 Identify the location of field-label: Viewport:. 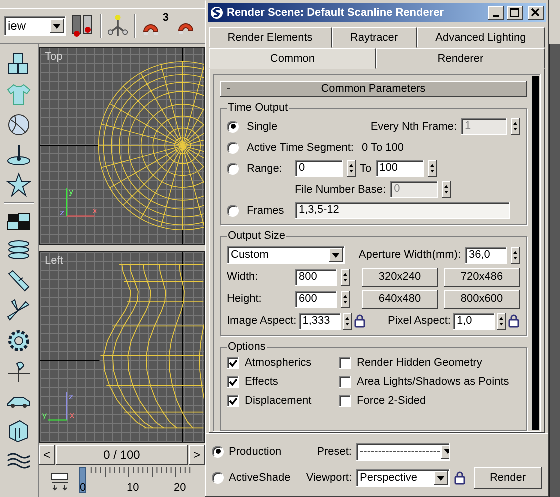
(328, 478).